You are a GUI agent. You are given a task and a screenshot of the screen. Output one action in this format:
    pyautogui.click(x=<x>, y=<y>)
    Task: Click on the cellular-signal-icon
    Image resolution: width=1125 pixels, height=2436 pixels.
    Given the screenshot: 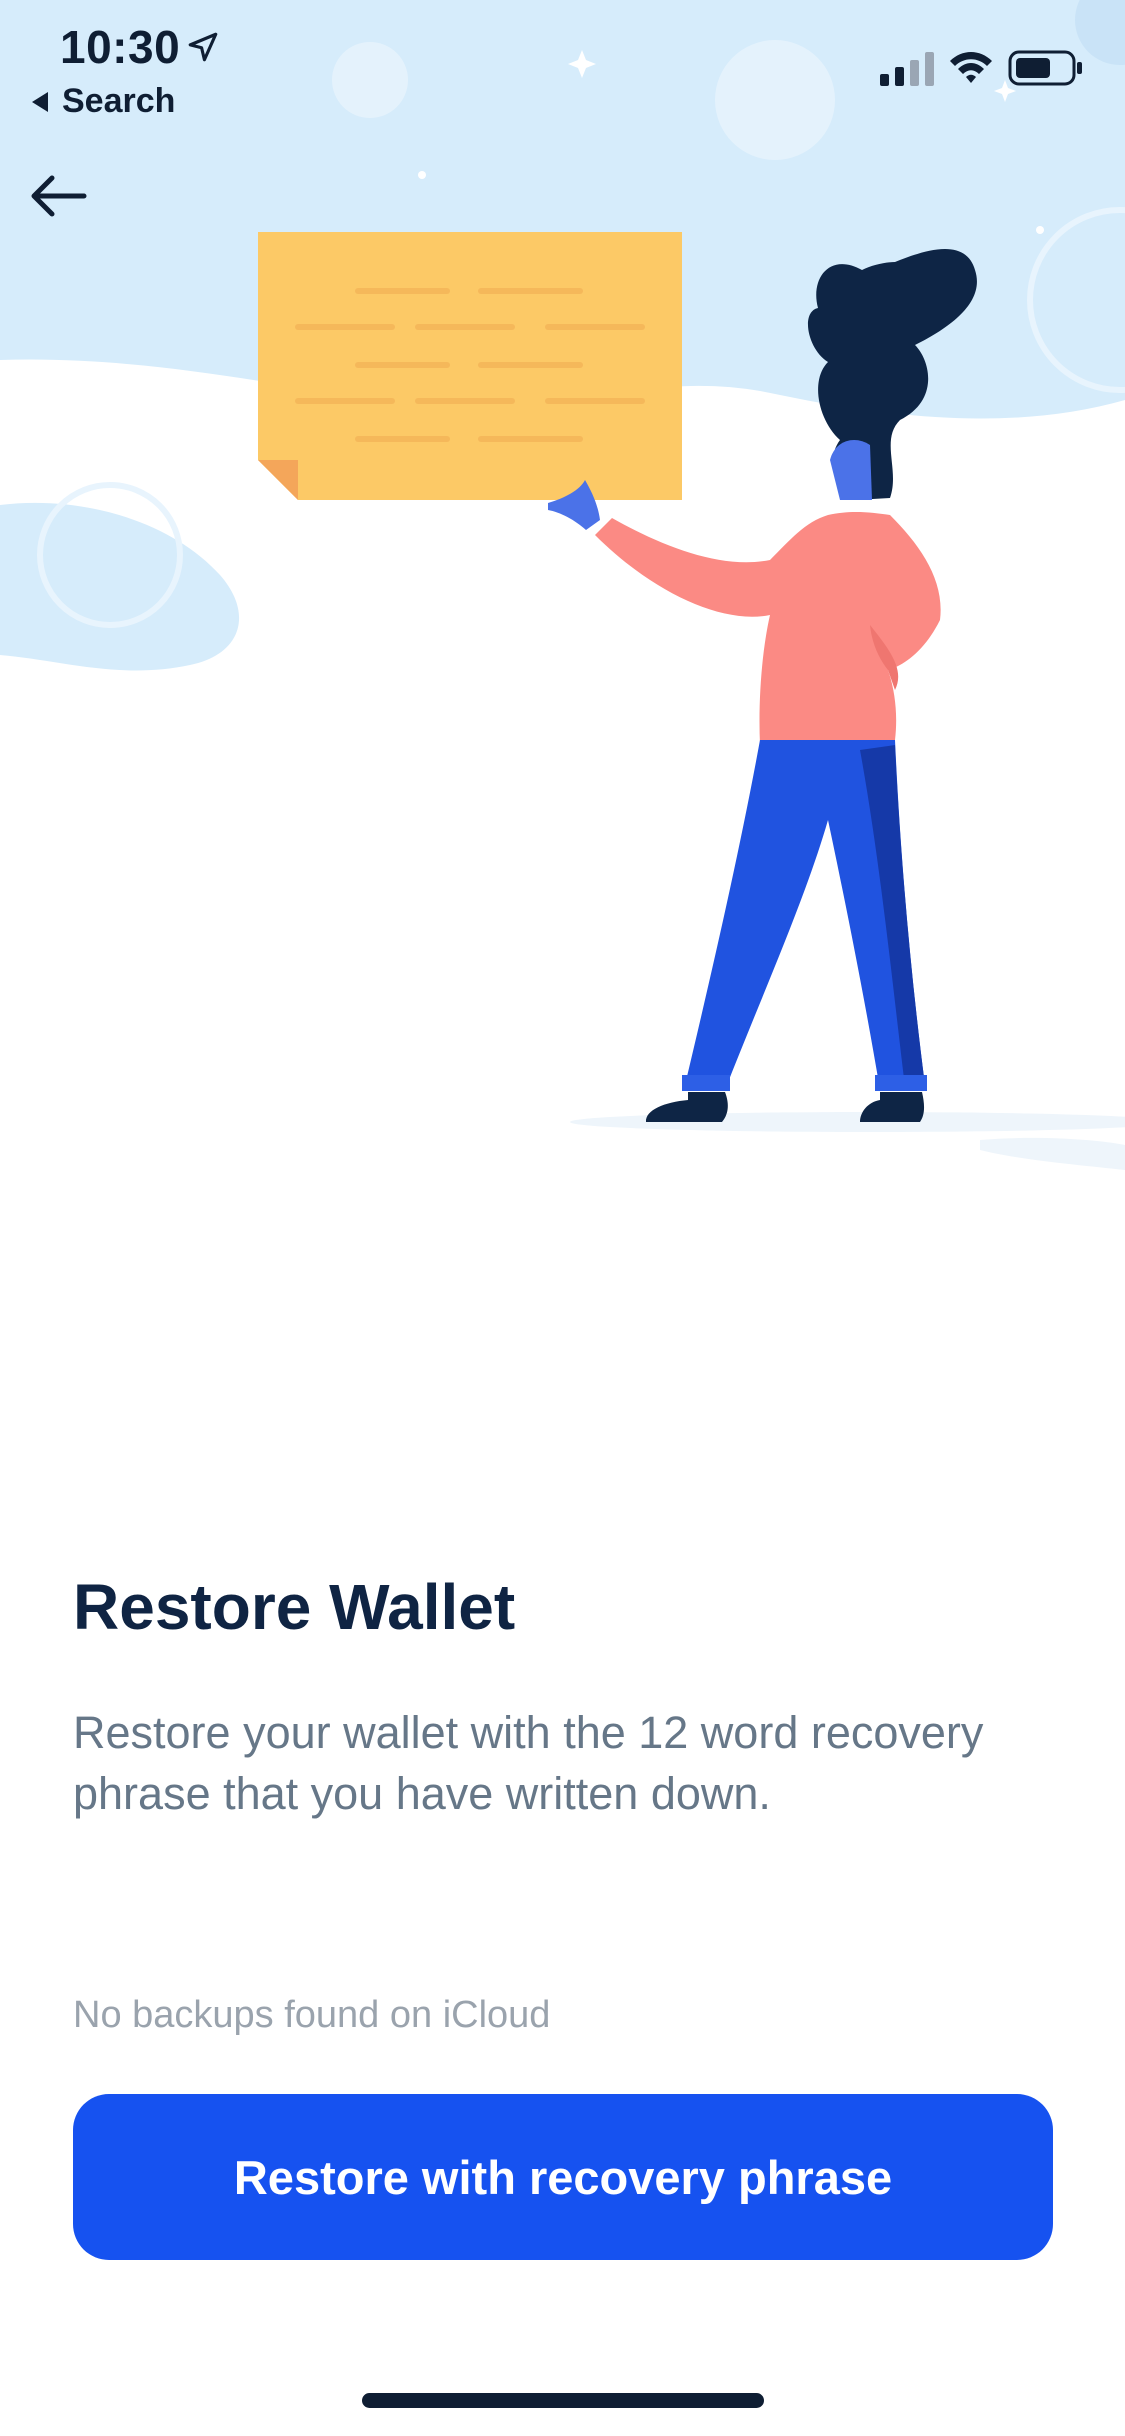 What is the action you would take?
    pyautogui.click(x=907, y=69)
    